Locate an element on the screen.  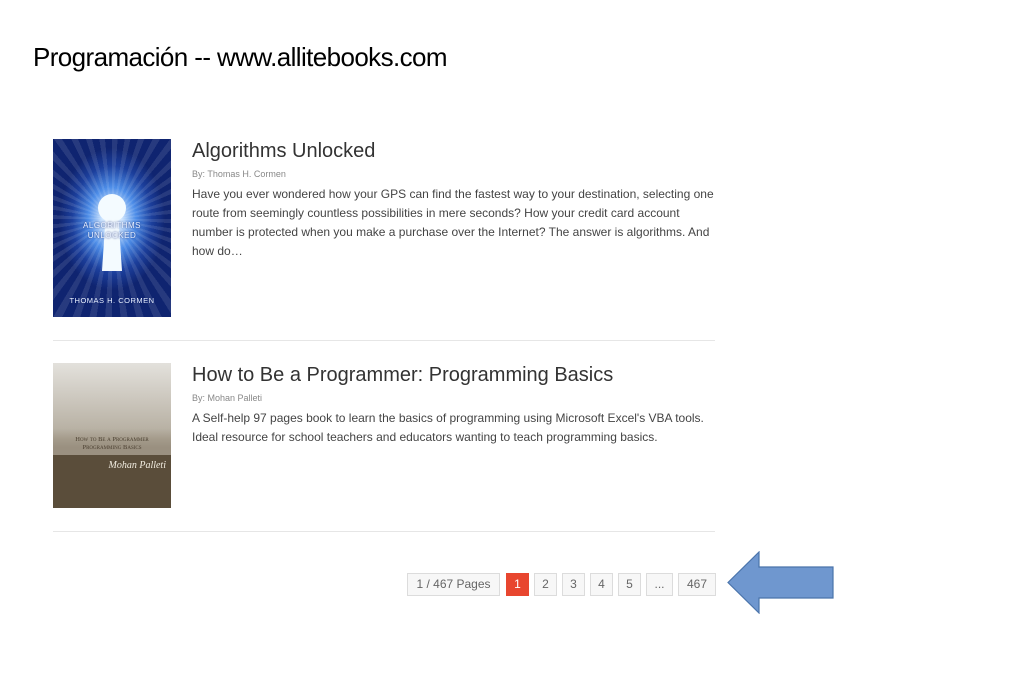
cover-title-line1: How to Be a Programmer is located at coordinates (112, 439).